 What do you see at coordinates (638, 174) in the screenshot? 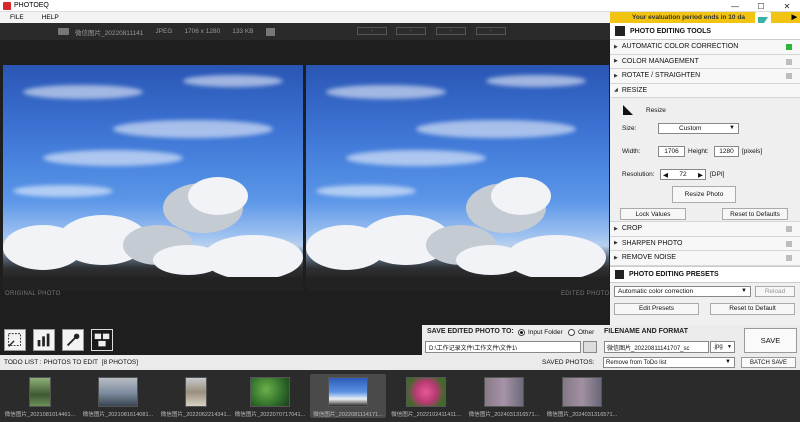
I see `resolution-label: Resolution:` at bounding box center [638, 174].